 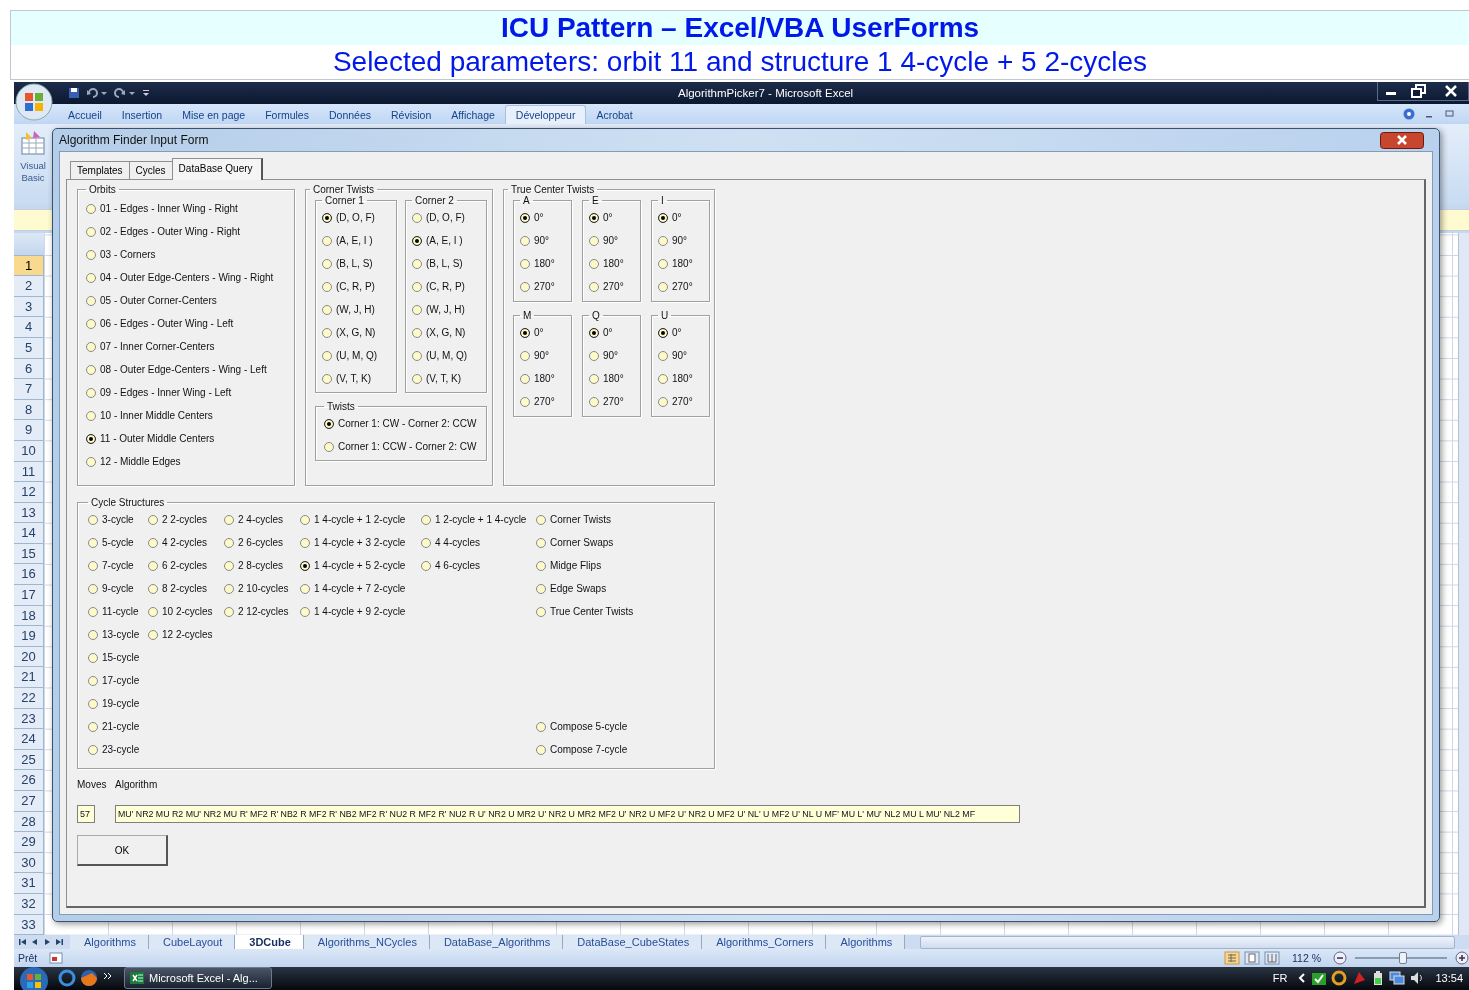 What do you see at coordinates (121, 680) in the screenshot?
I see `radio-label: 17-cycle` at bounding box center [121, 680].